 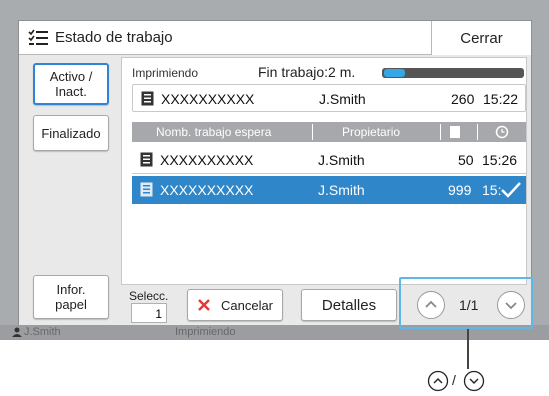 I want to click on job-time: 15:, so click(x=492, y=190).